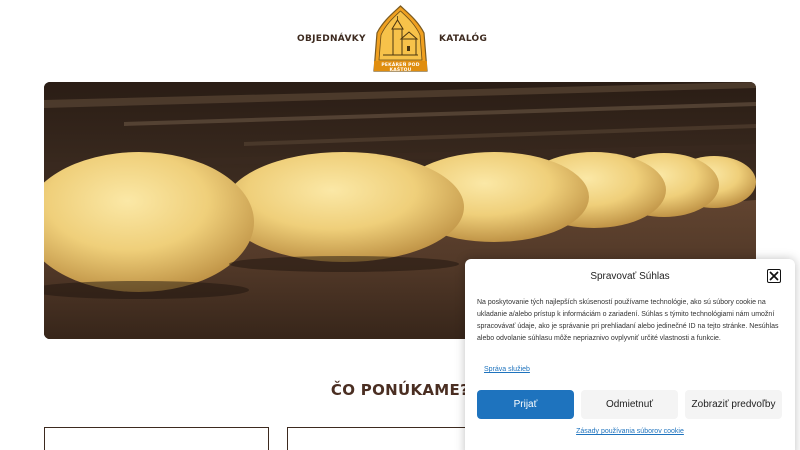 This screenshot has height=450, width=800. What do you see at coordinates (733, 404) in the screenshot?
I see `view-preferences-button: Zobraziť predvoľby` at bounding box center [733, 404].